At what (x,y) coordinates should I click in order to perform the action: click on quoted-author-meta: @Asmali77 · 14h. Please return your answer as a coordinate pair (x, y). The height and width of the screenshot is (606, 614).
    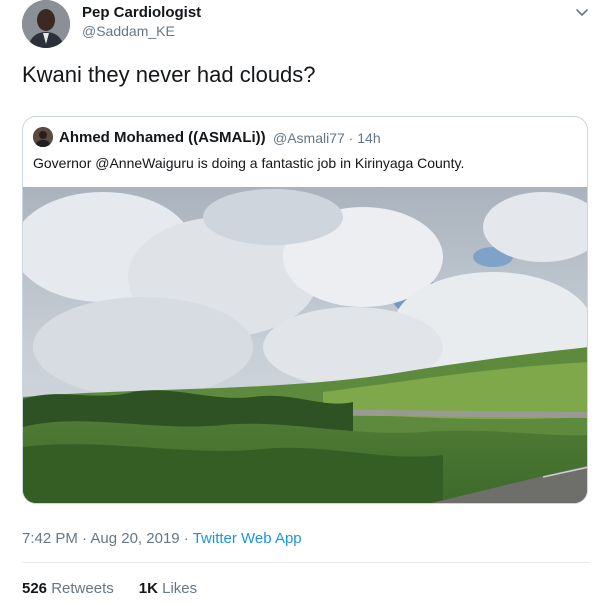
    Looking at the image, I should click on (327, 138).